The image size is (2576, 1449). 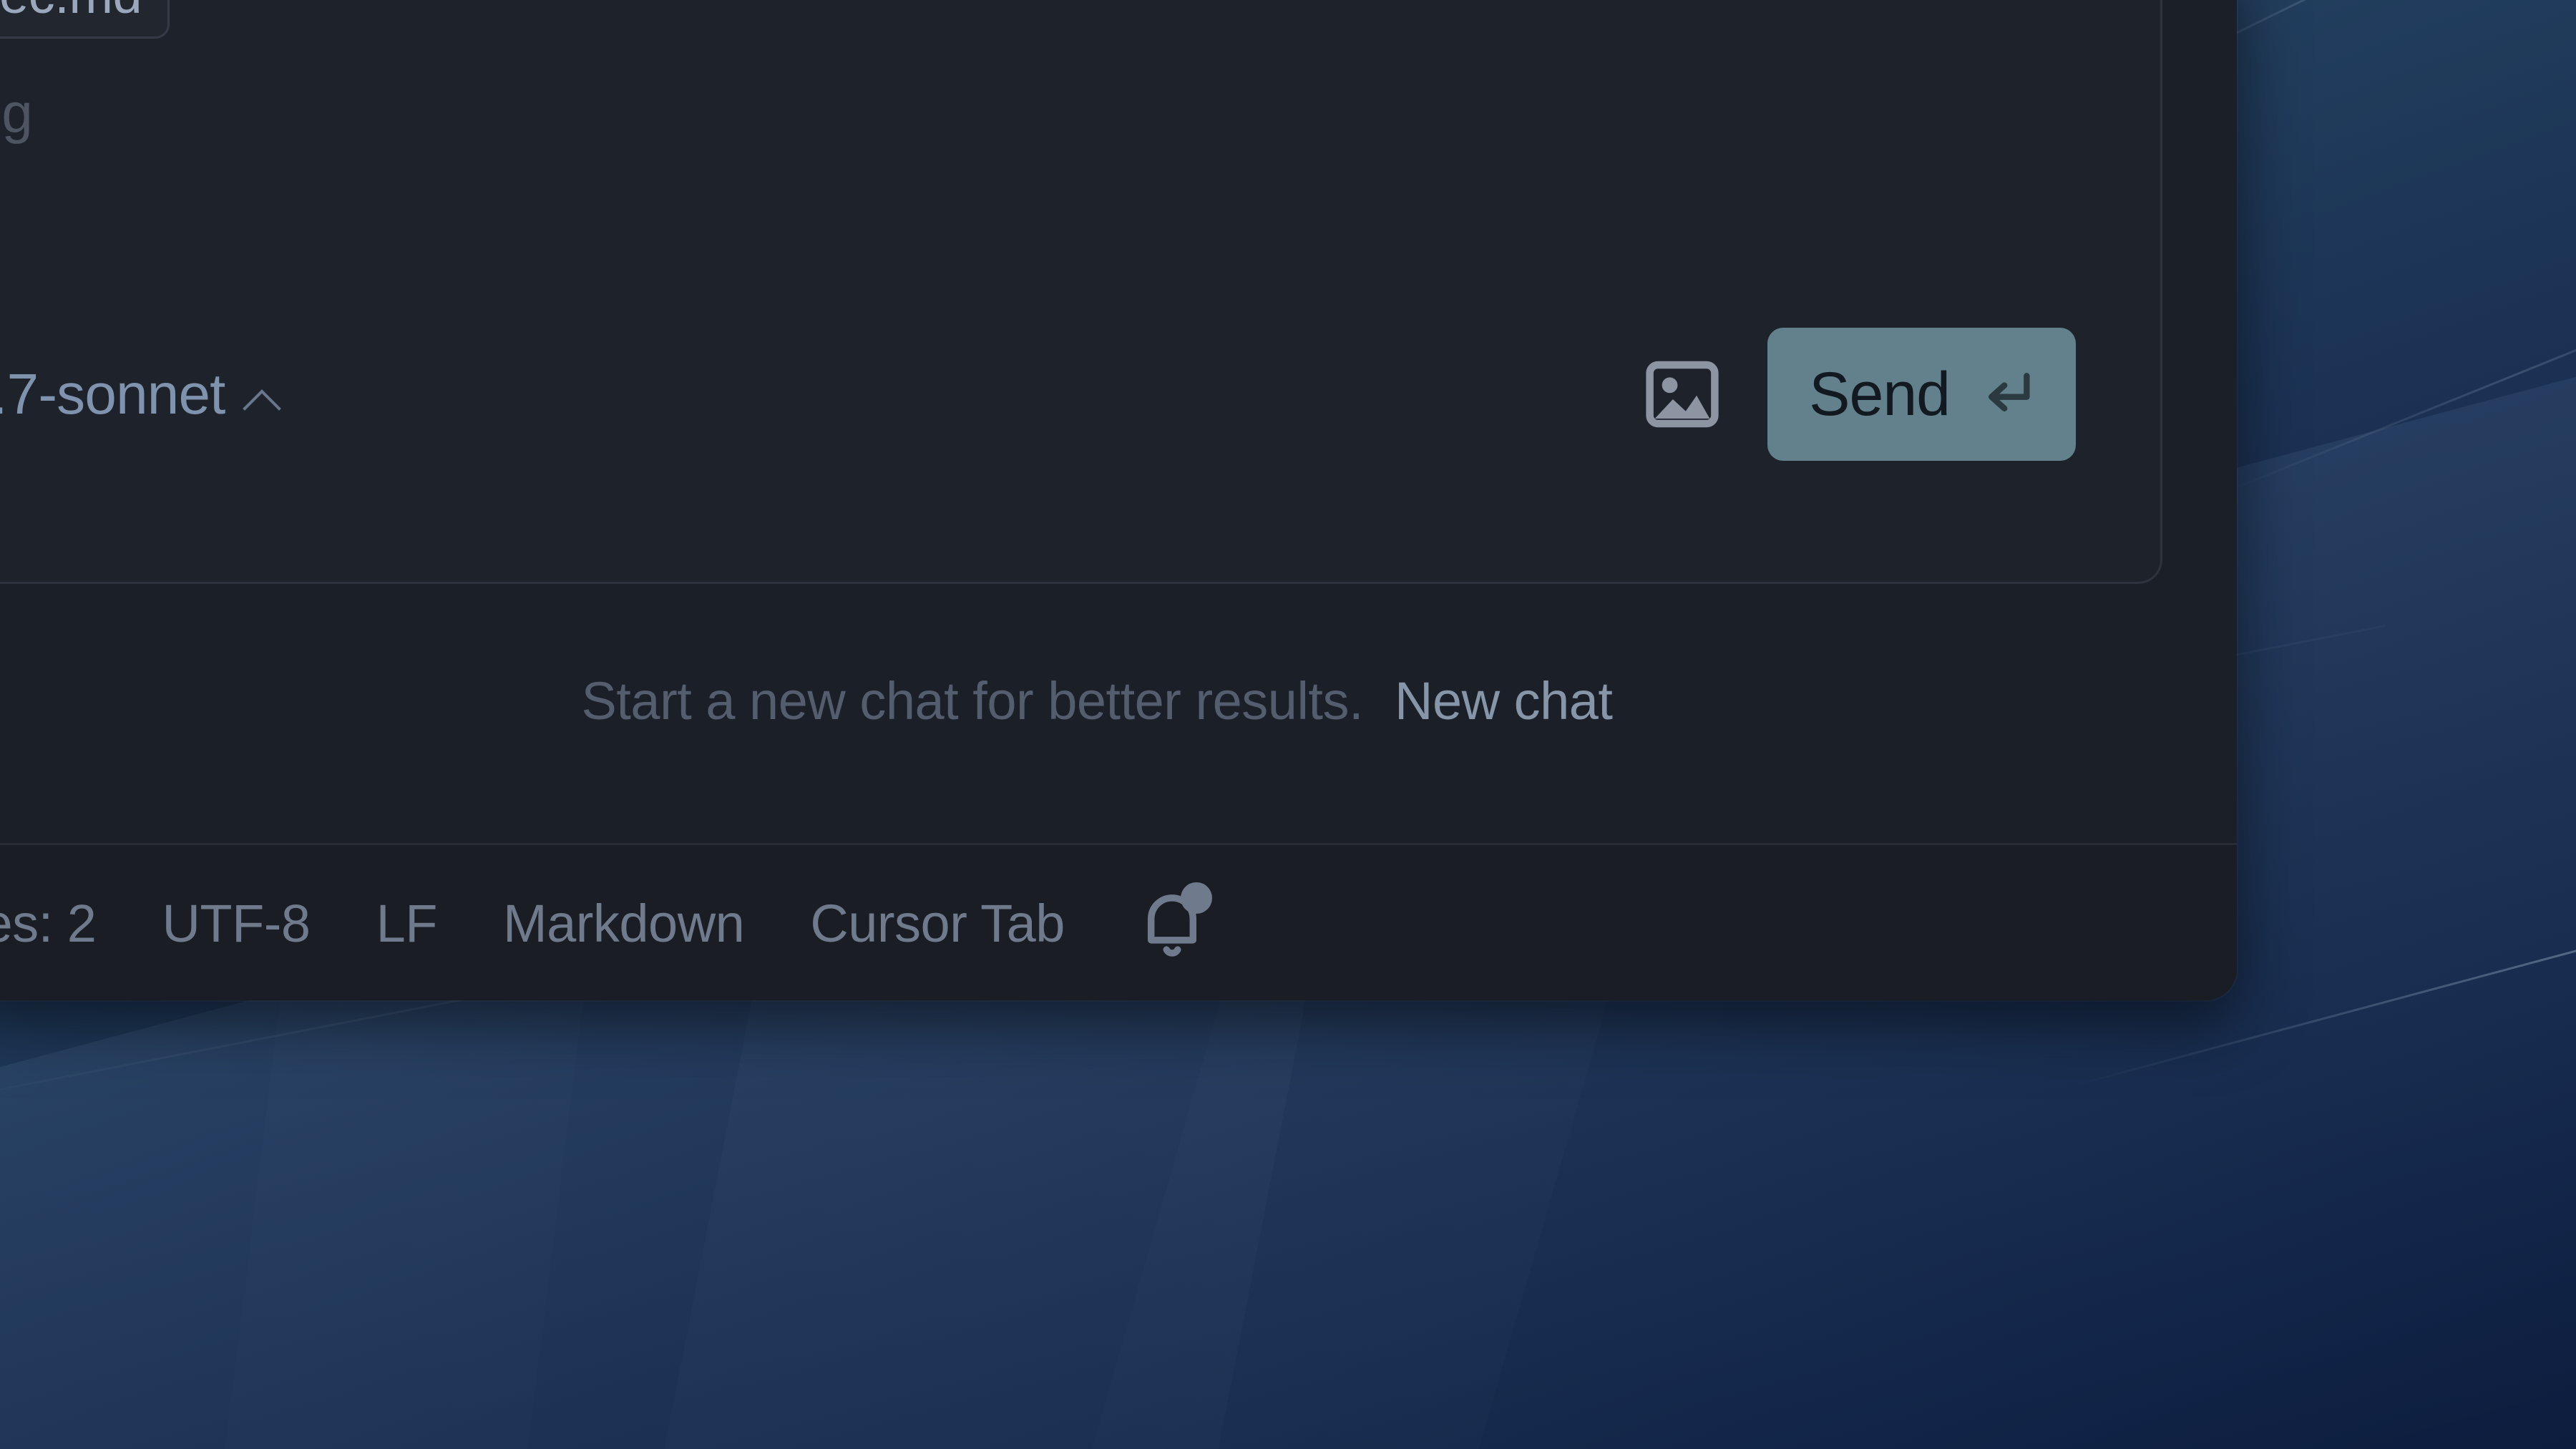 What do you see at coordinates (1196, 898) in the screenshot?
I see `notification-unread-dot` at bounding box center [1196, 898].